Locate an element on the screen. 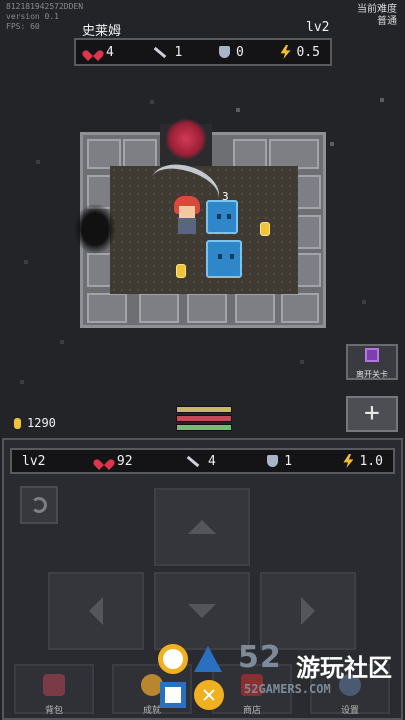  refresh-button is located at coordinates (39, 505).